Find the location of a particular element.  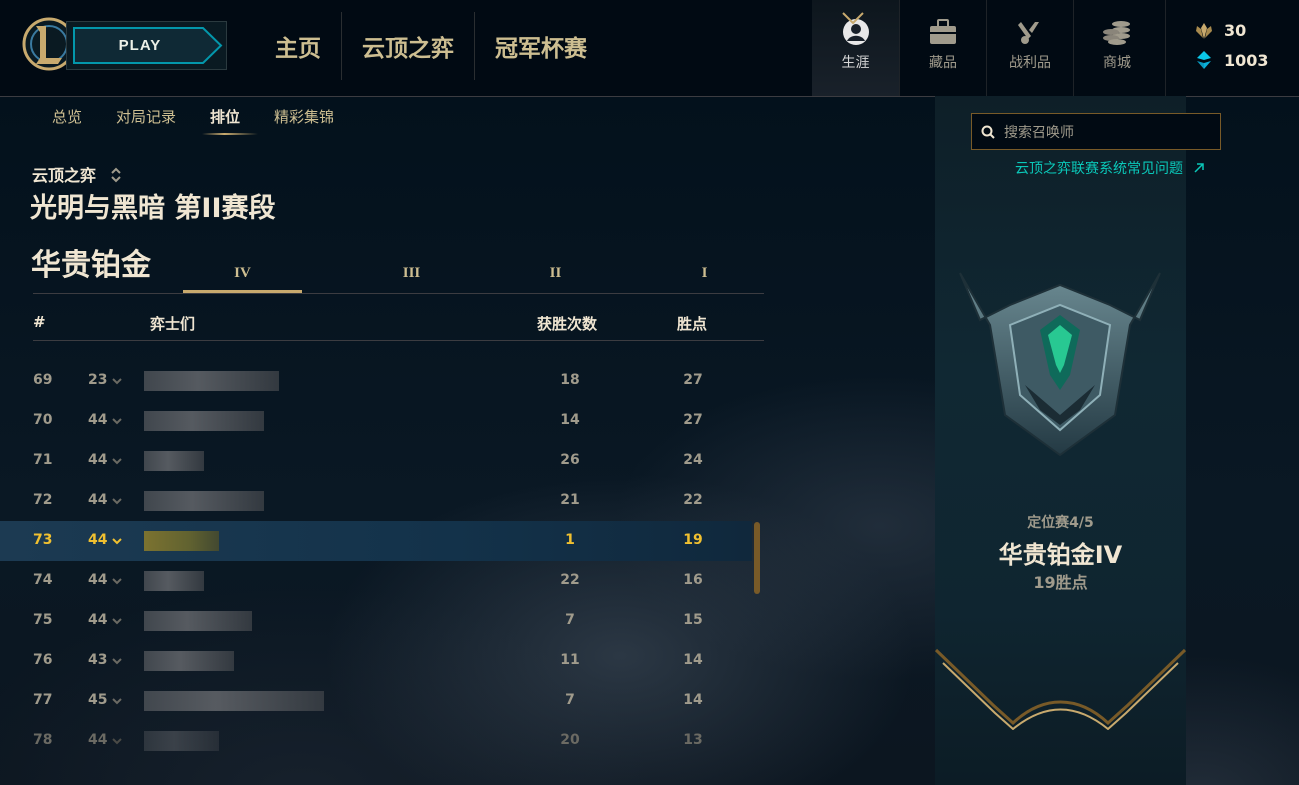

row-rank: 76 is located at coordinates (43, 660).